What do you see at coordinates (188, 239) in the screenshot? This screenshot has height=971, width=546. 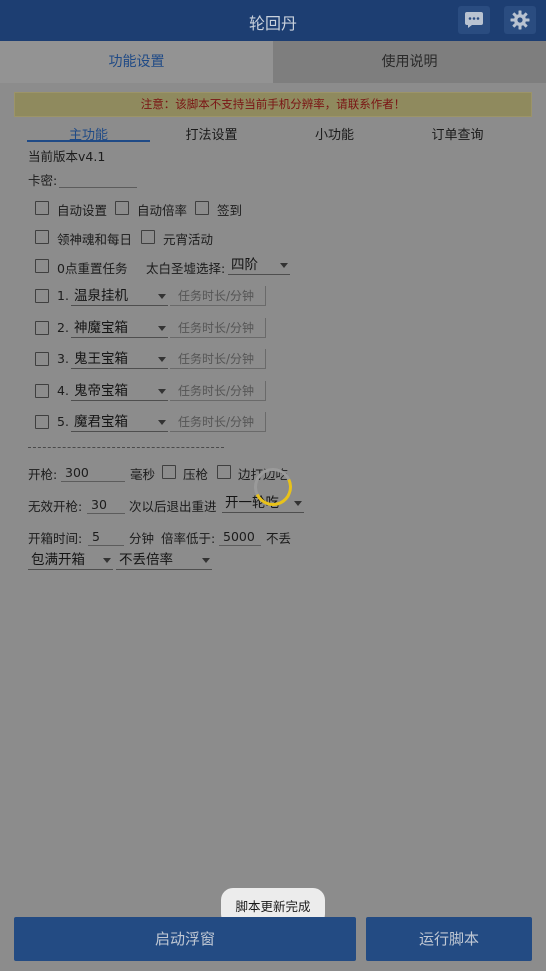 I see `lantern-event-label: 元宵活动` at bounding box center [188, 239].